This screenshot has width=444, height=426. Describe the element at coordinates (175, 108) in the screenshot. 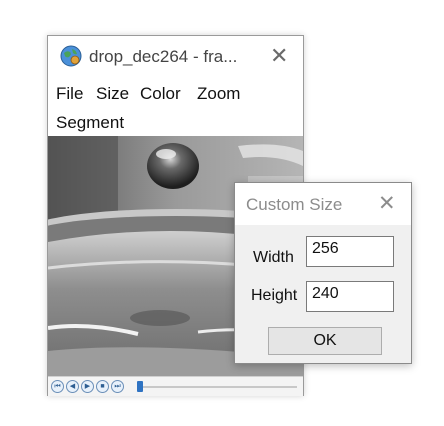

I see `menu-bar: File Size Color Zoom Segment` at that location.